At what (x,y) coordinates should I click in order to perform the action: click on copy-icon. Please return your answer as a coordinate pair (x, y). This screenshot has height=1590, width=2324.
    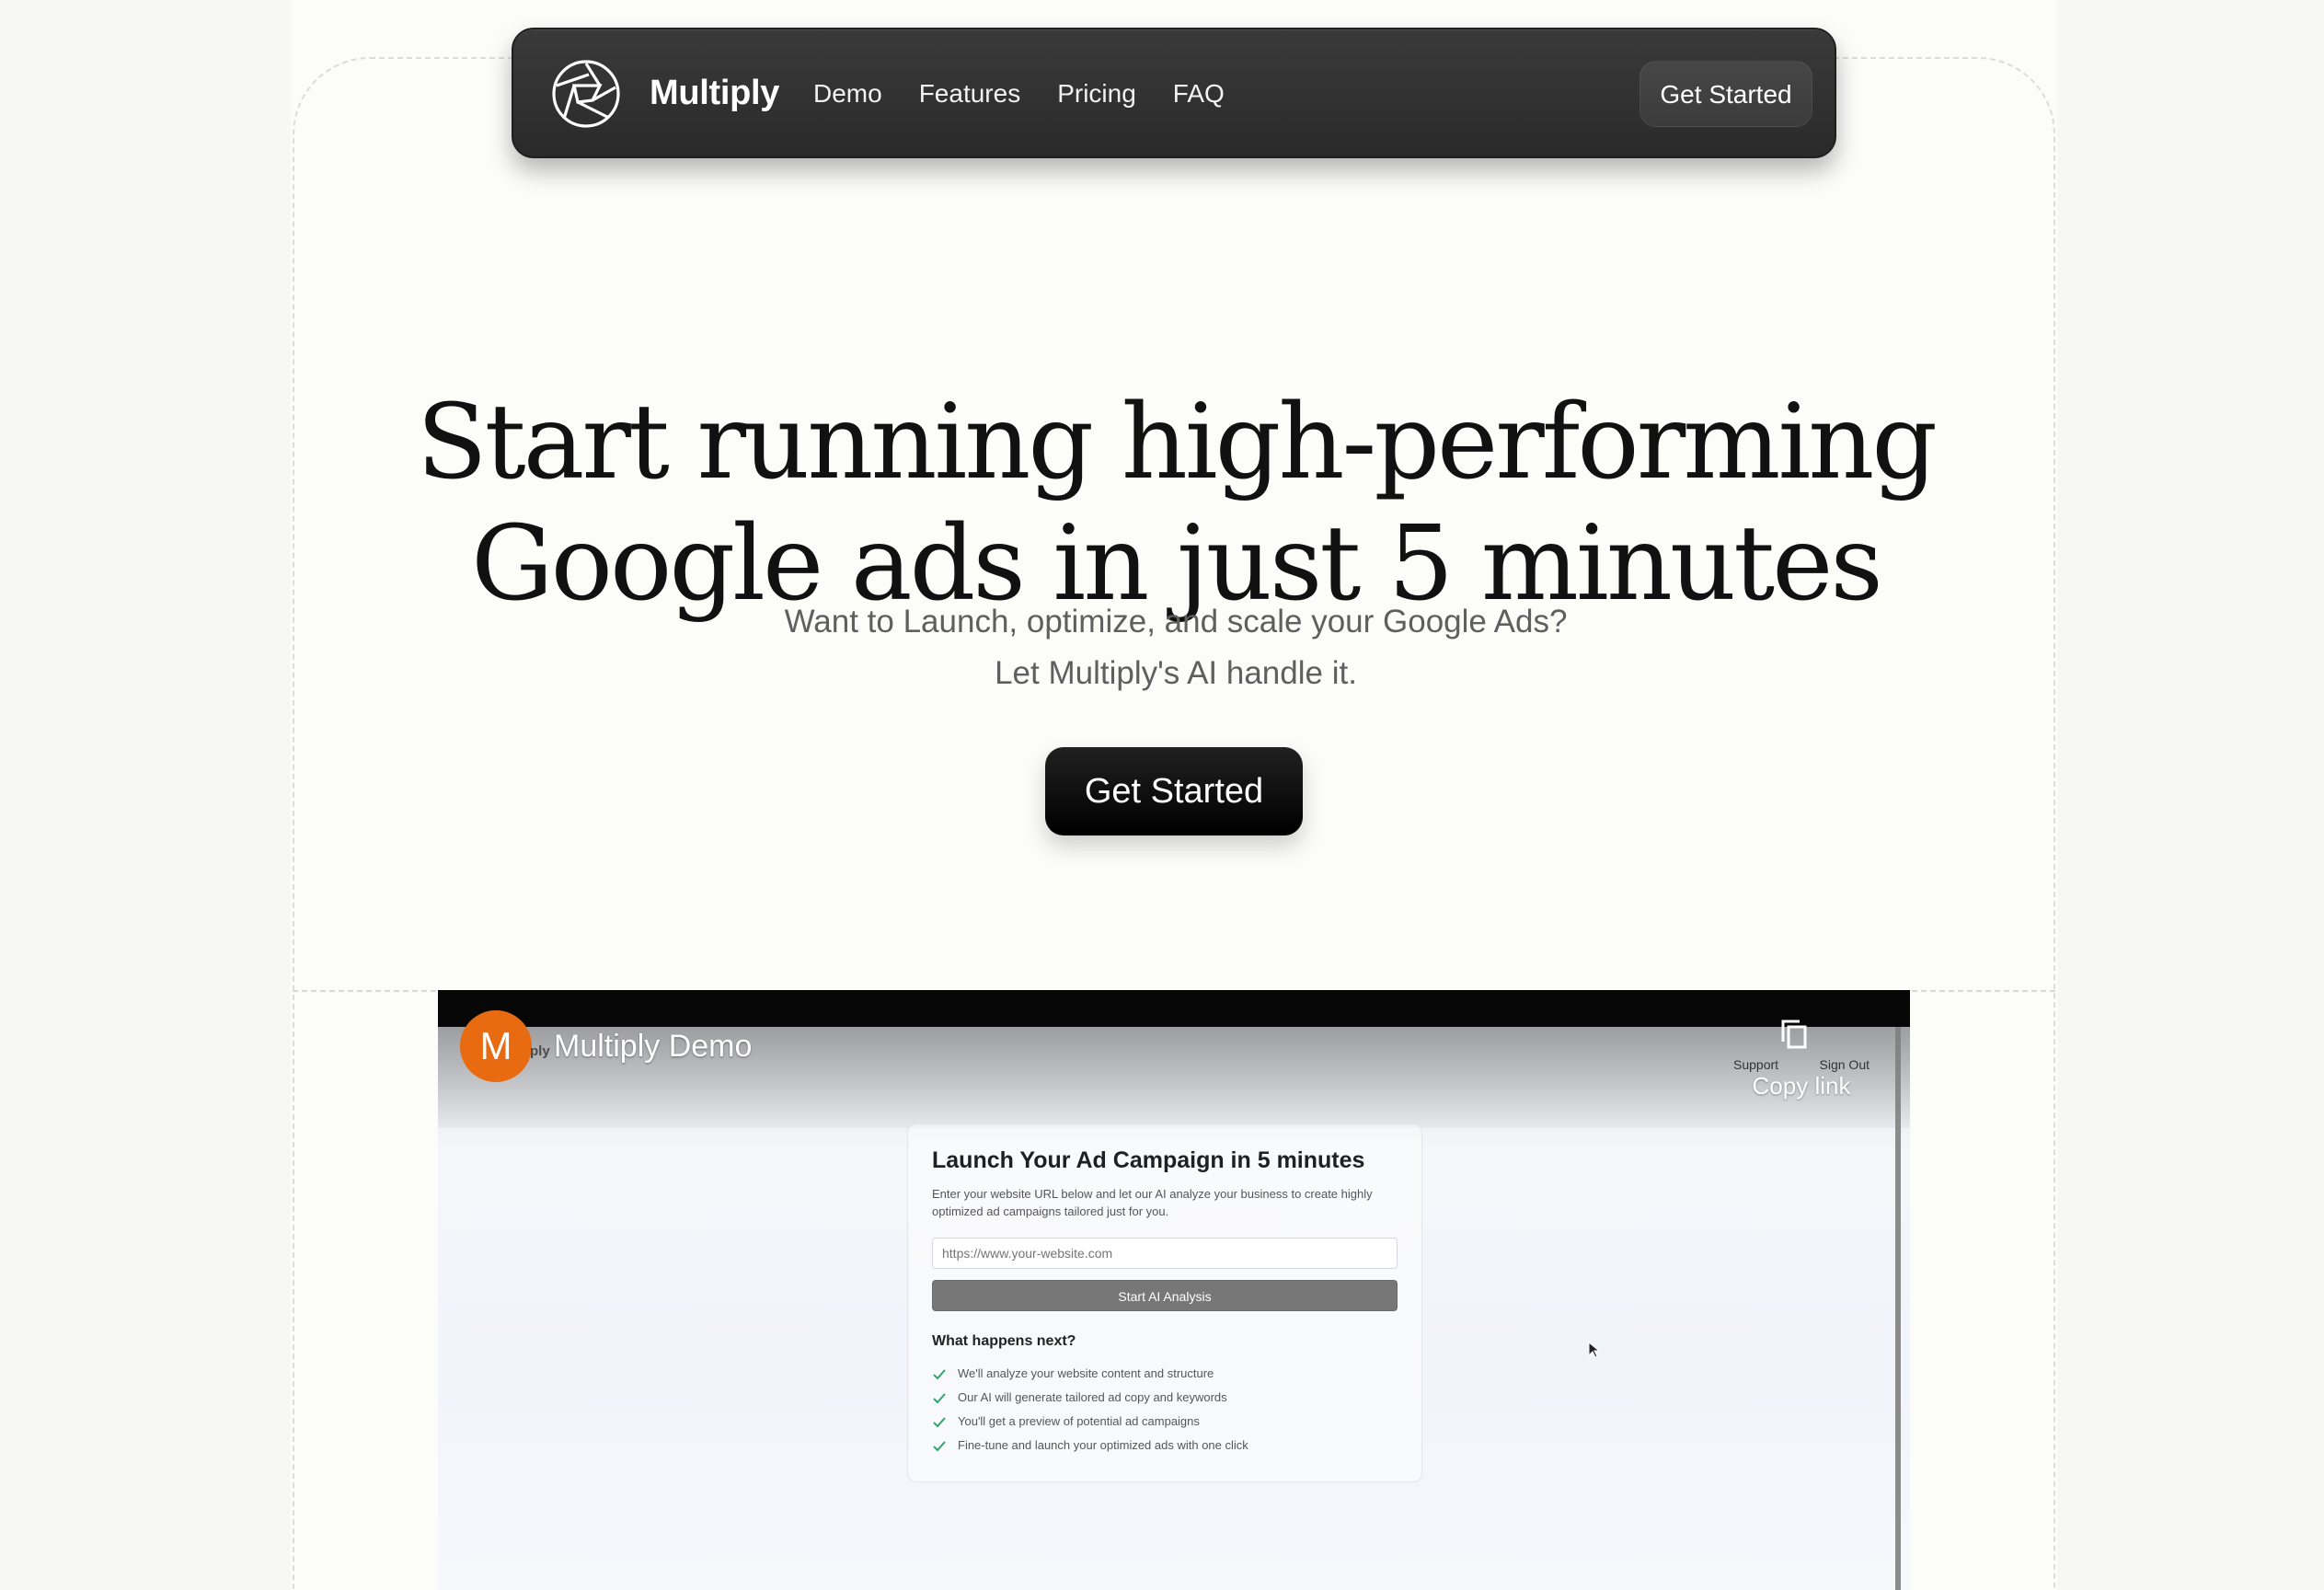
    Looking at the image, I should click on (1794, 1034).